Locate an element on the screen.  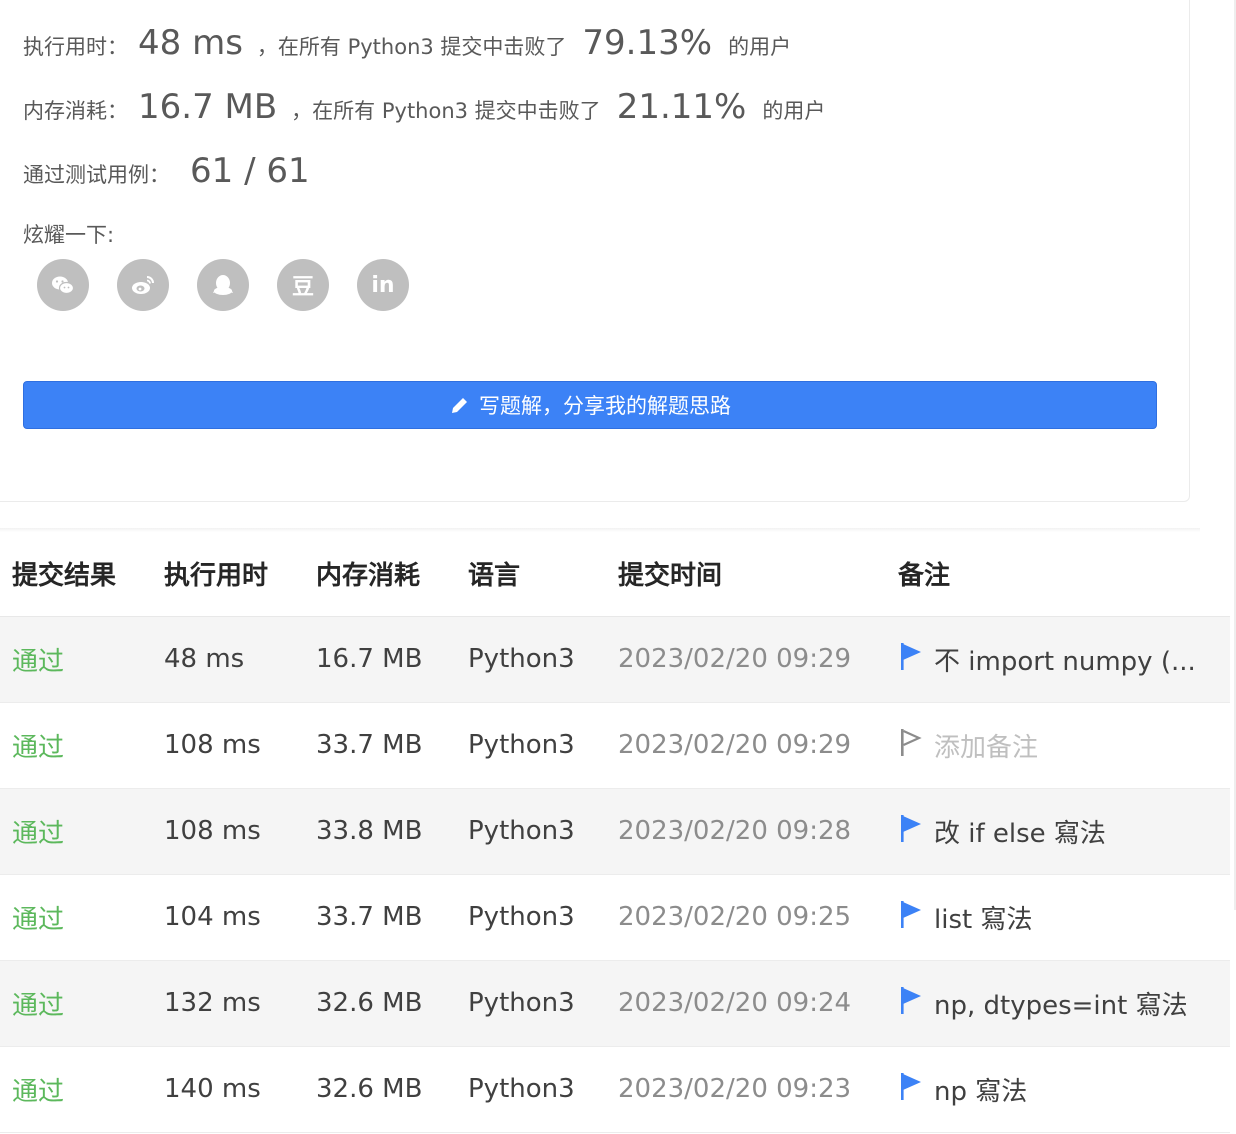
runtime-cell: 132 ms is located at coordinates (228, 1003).